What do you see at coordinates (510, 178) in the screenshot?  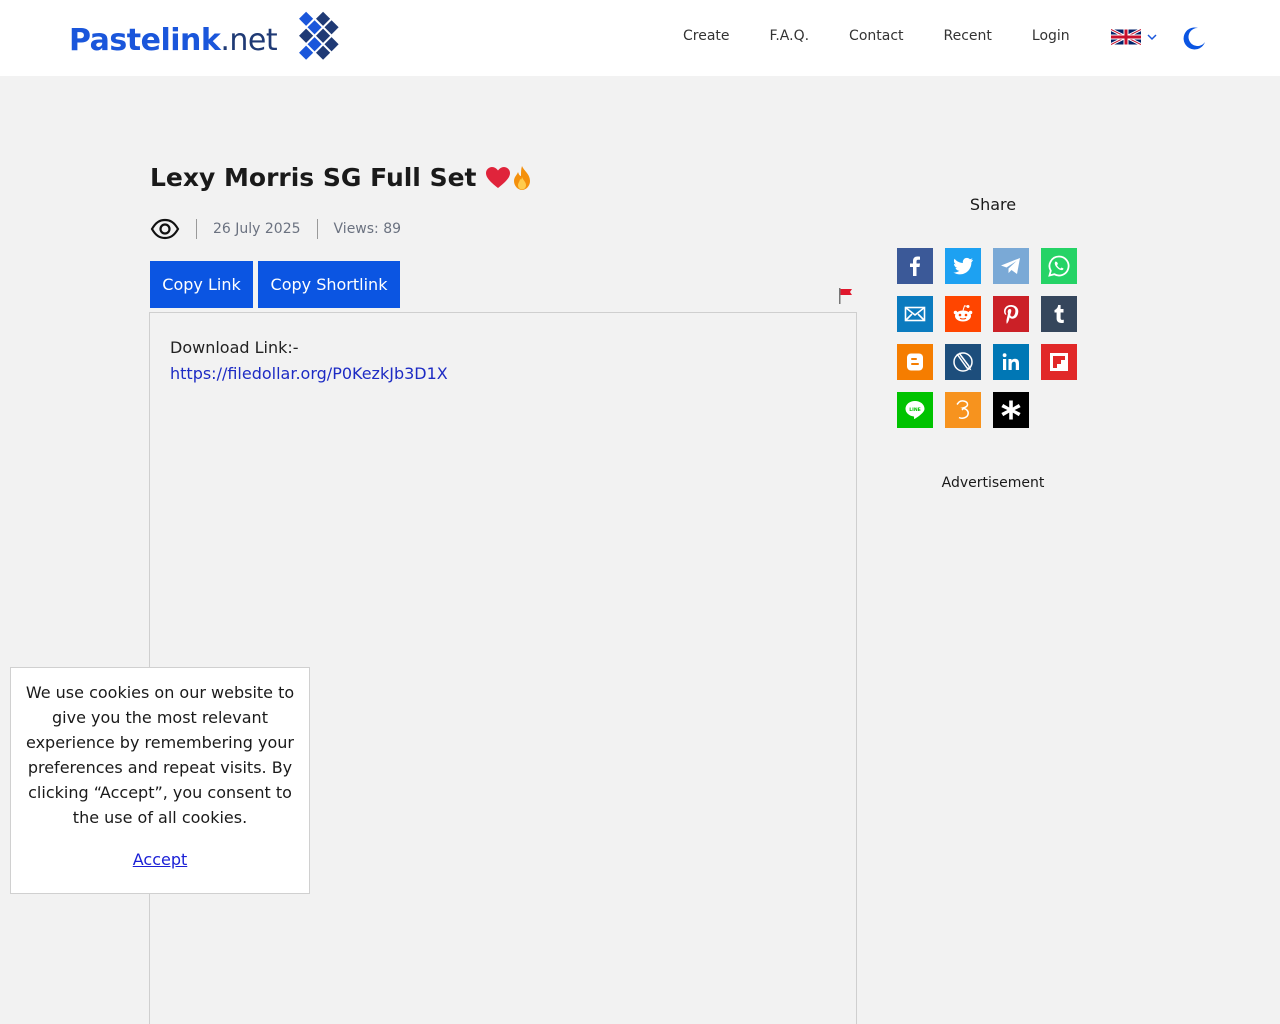 I see `heart-fire-emoji-icon` at bounding box center [510, 178].